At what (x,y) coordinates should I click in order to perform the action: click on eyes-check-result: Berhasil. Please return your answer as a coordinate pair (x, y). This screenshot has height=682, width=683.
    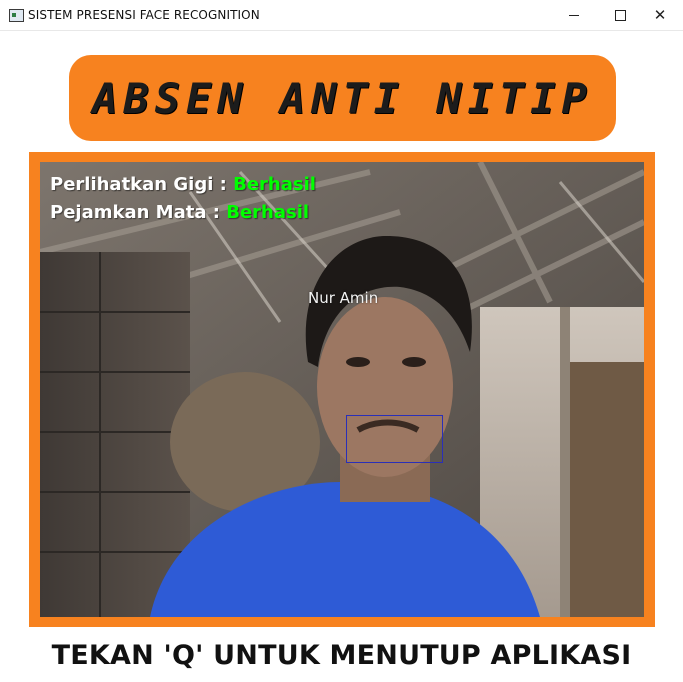
    Looking at the image, I should click on (268, 212).